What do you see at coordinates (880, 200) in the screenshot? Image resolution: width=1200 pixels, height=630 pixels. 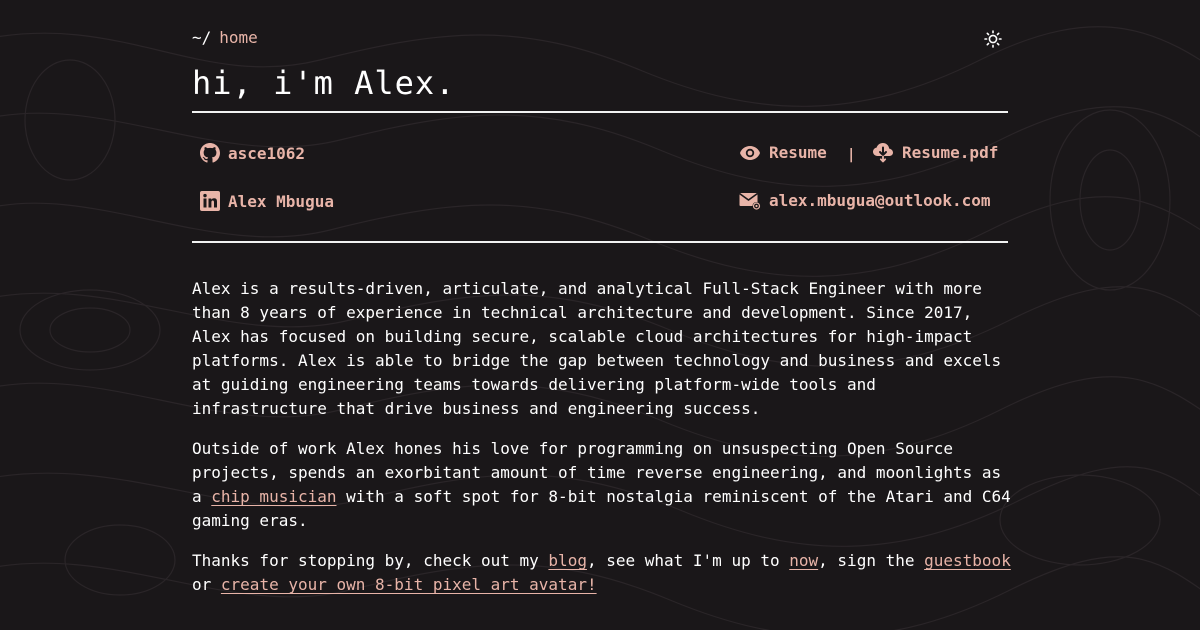 I see `email-address: alex.mbugua@outlook.com` at bounding box center [880, 200].